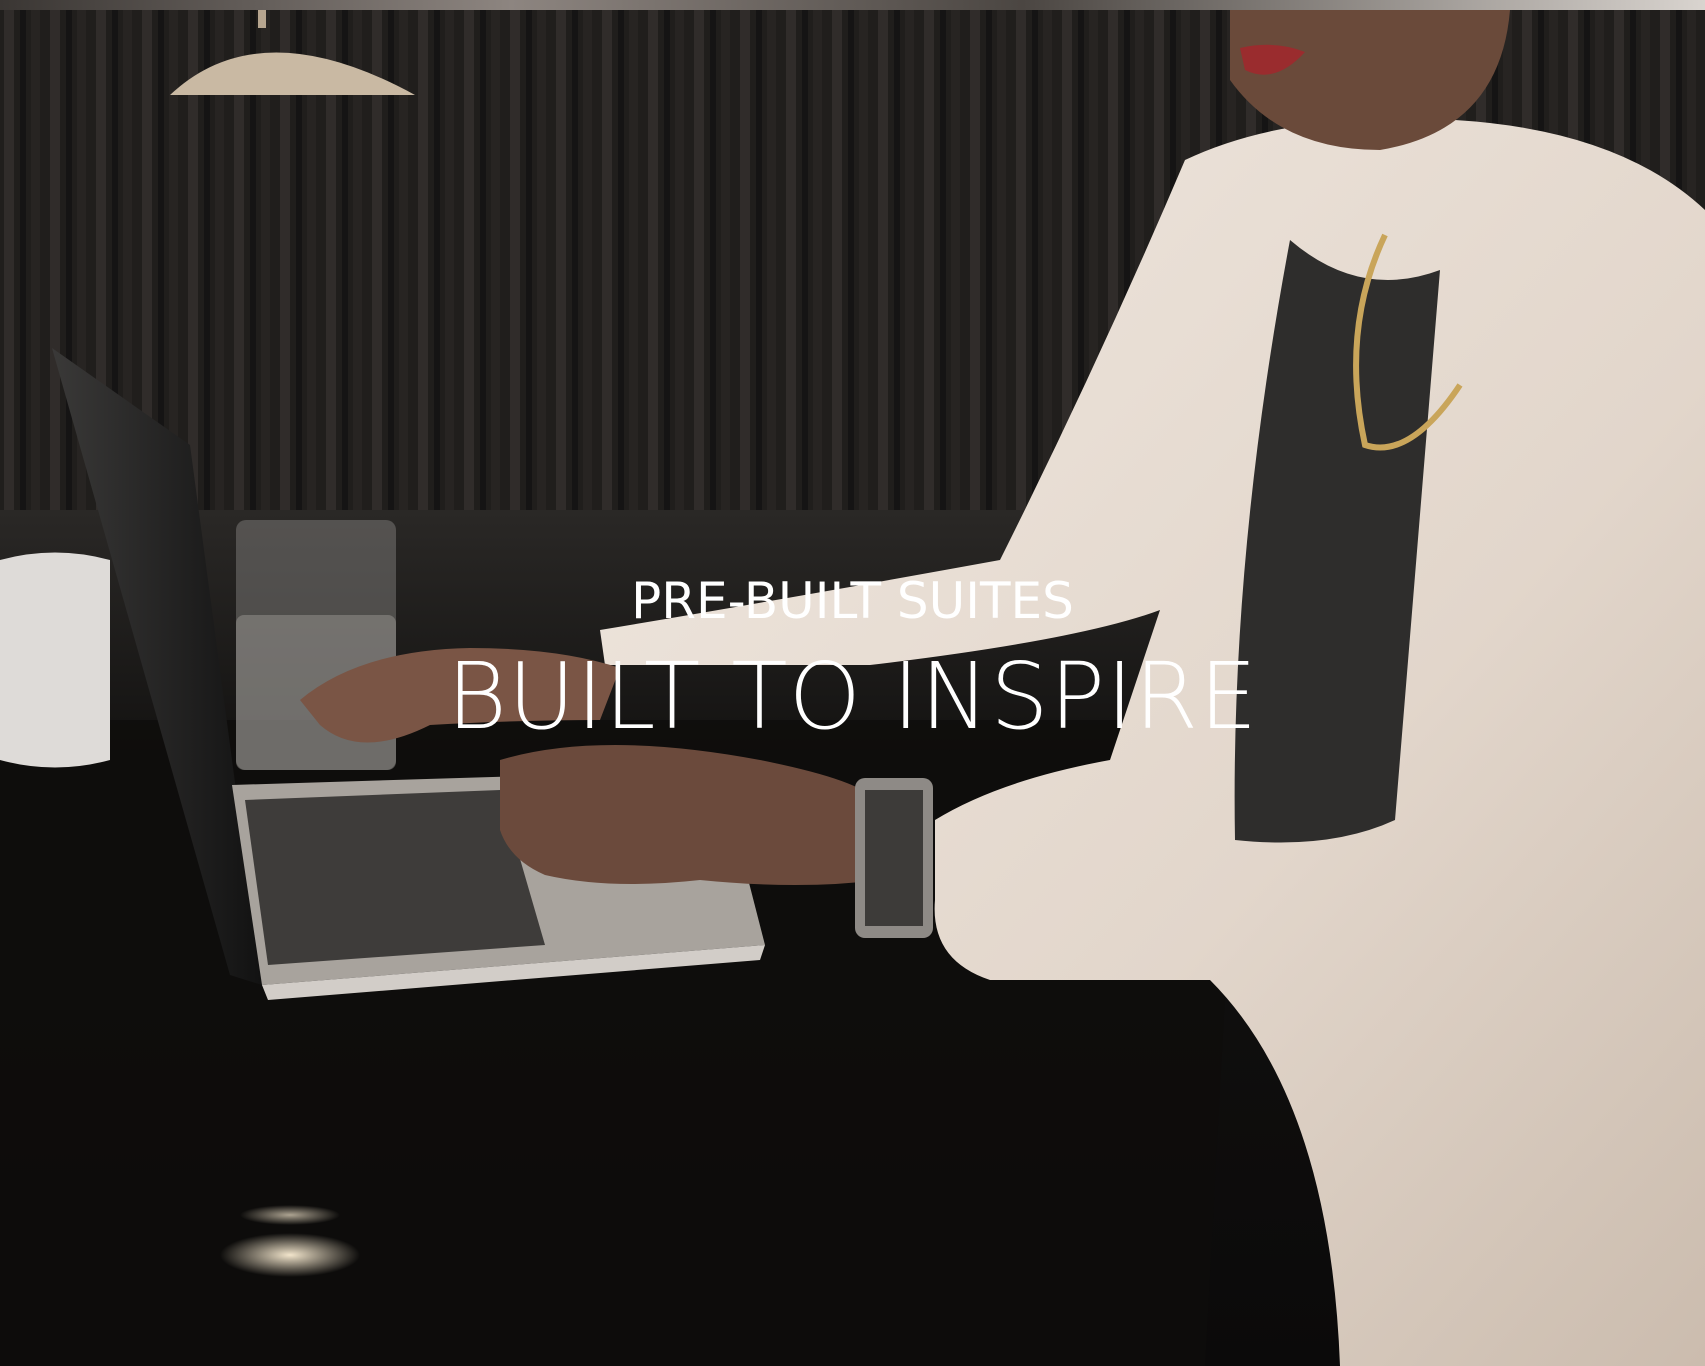 The width and height of the screenshot is (1705, 1366). I want to click on hero-text-block: PRE-BUILT SUITES BUILT TO INSPIRE, so click(852, 660).